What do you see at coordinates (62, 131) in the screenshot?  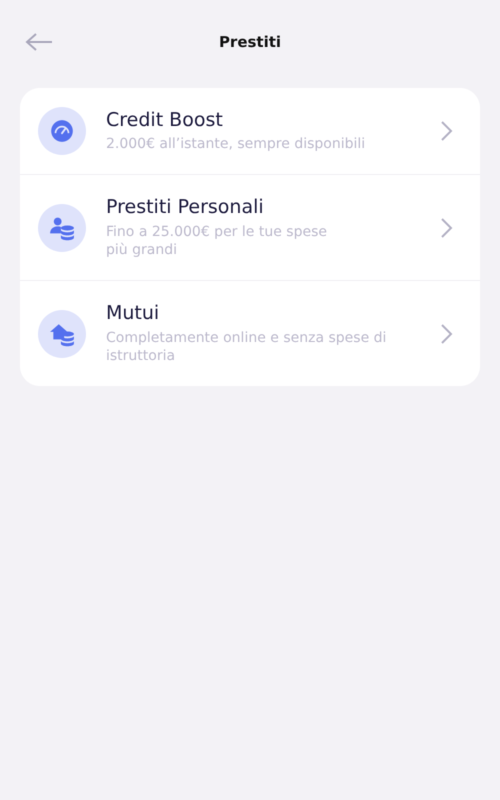 I see `gauge-icon` at bounding box center [62, 131].